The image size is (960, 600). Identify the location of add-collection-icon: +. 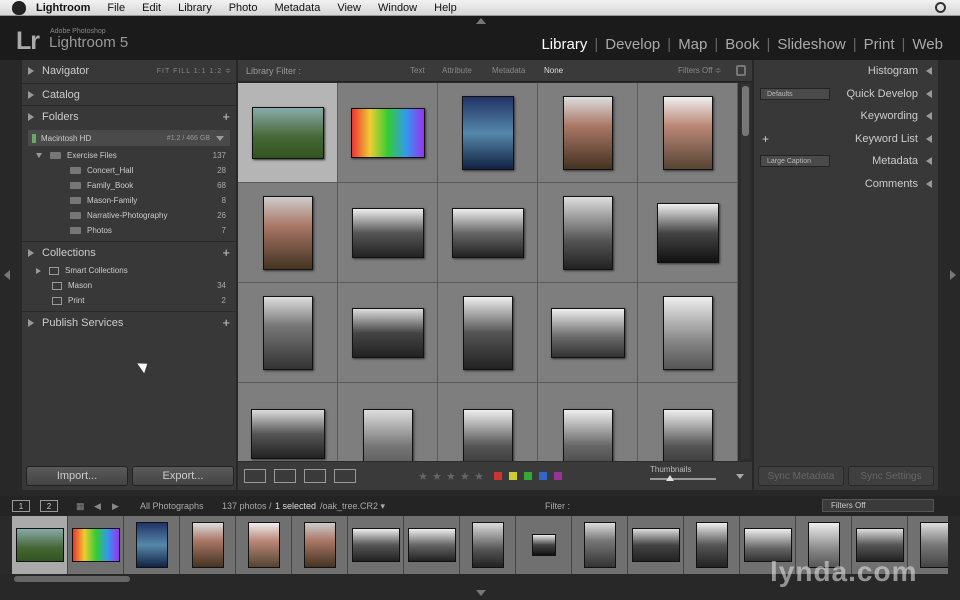
(226, 252).